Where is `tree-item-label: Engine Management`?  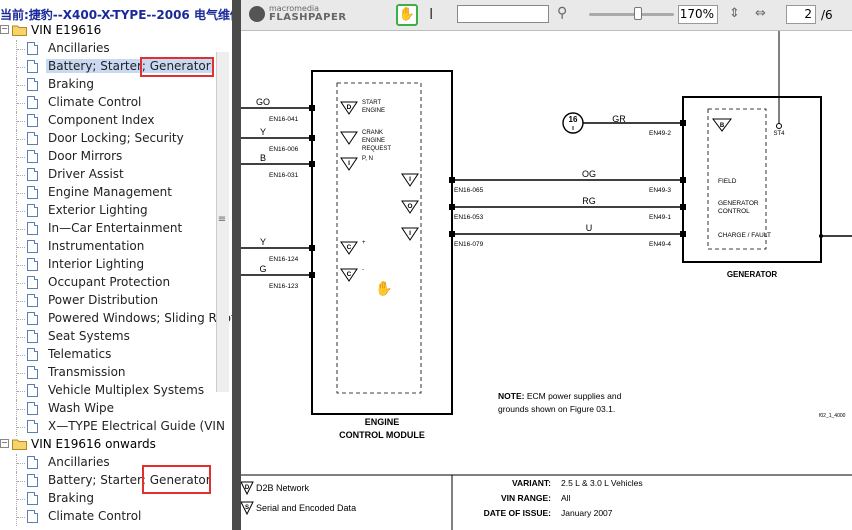 tree-item-label: Engine Management is located at coordinates (110, 192).